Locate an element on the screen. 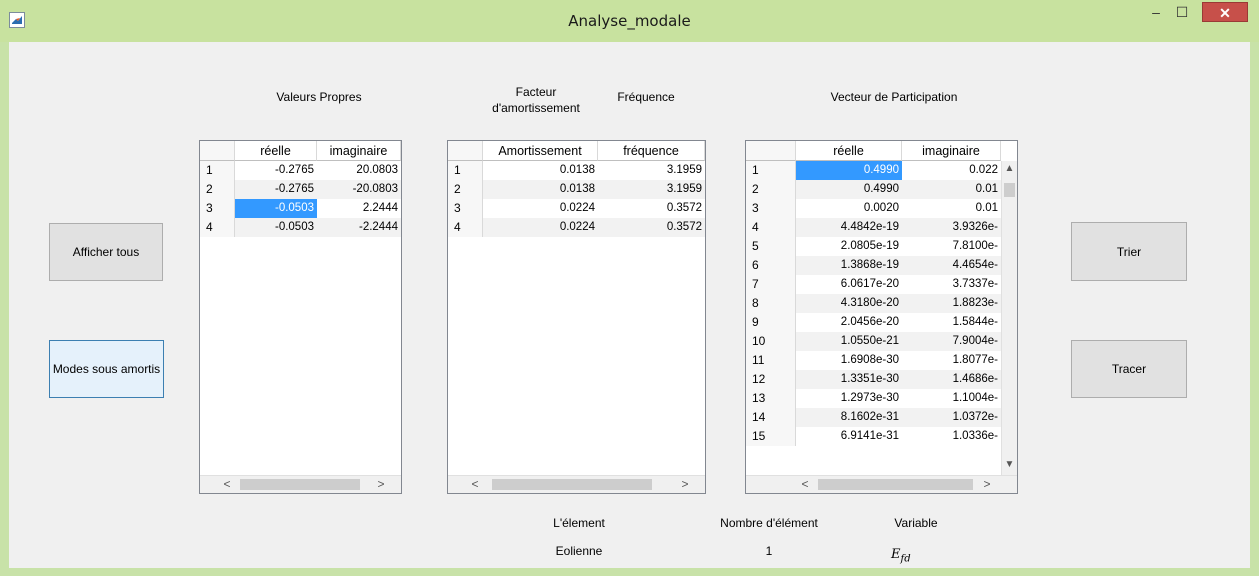  table-row: 15 6.9141e-31 1.0336e- is located at coordinates (873, 436).